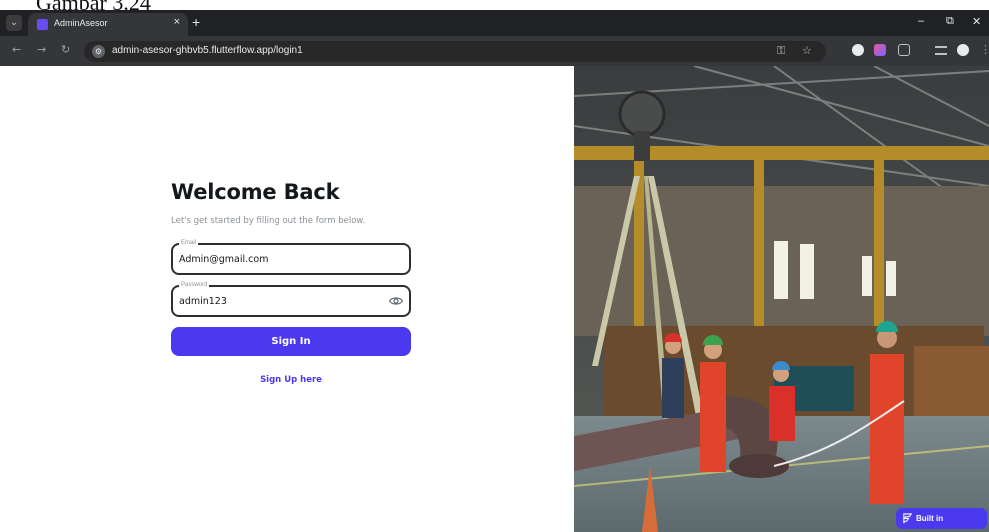  Describe the element at coordinates (494, 23) in the screenshot. I see `browser-tab-bar: ⌄ AdminAsesor × + – ⧉ ✕` at that location.